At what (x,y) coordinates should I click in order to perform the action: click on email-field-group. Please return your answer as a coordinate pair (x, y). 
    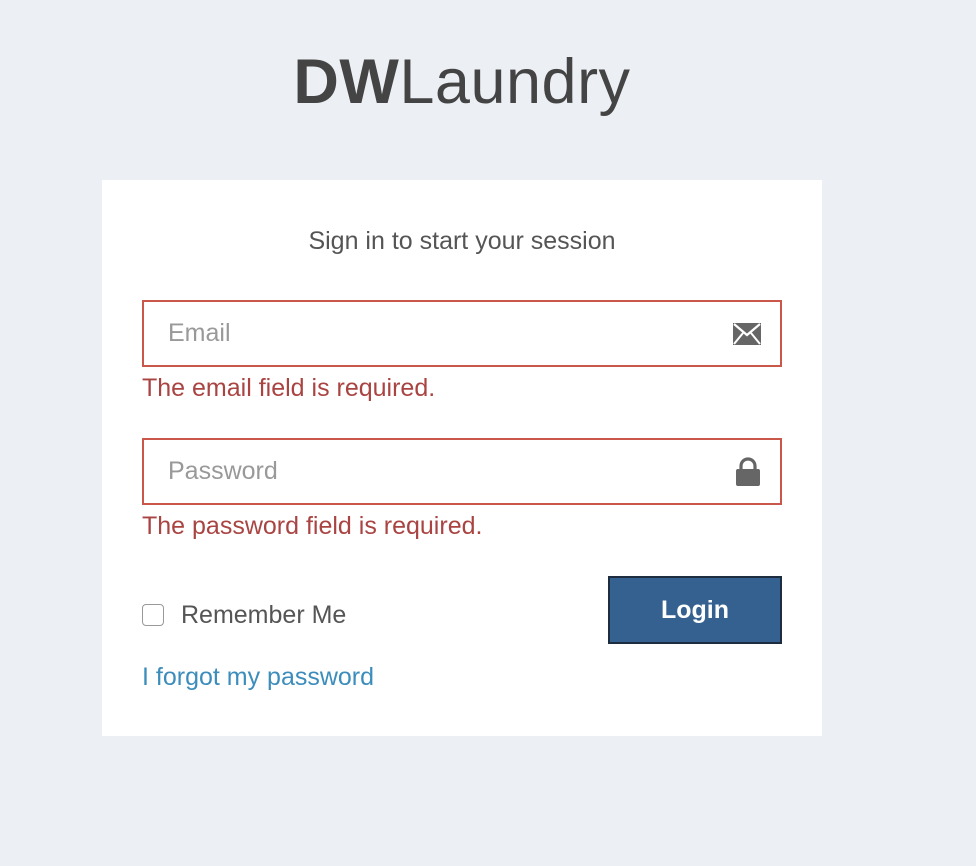
    Looking at the image, I should click on (462, 333).